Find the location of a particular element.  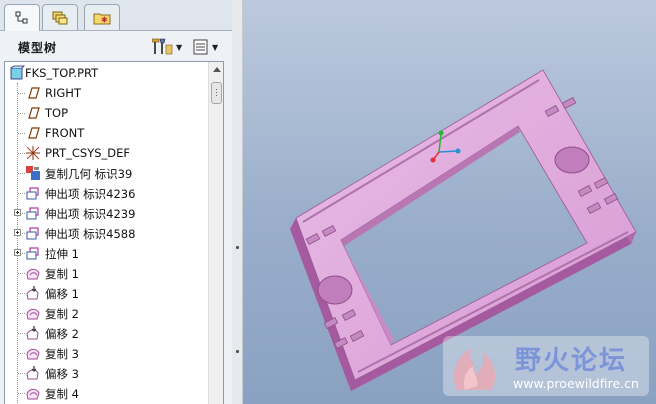

tree-item-label: FRONT is located at coordinates (65, 133).